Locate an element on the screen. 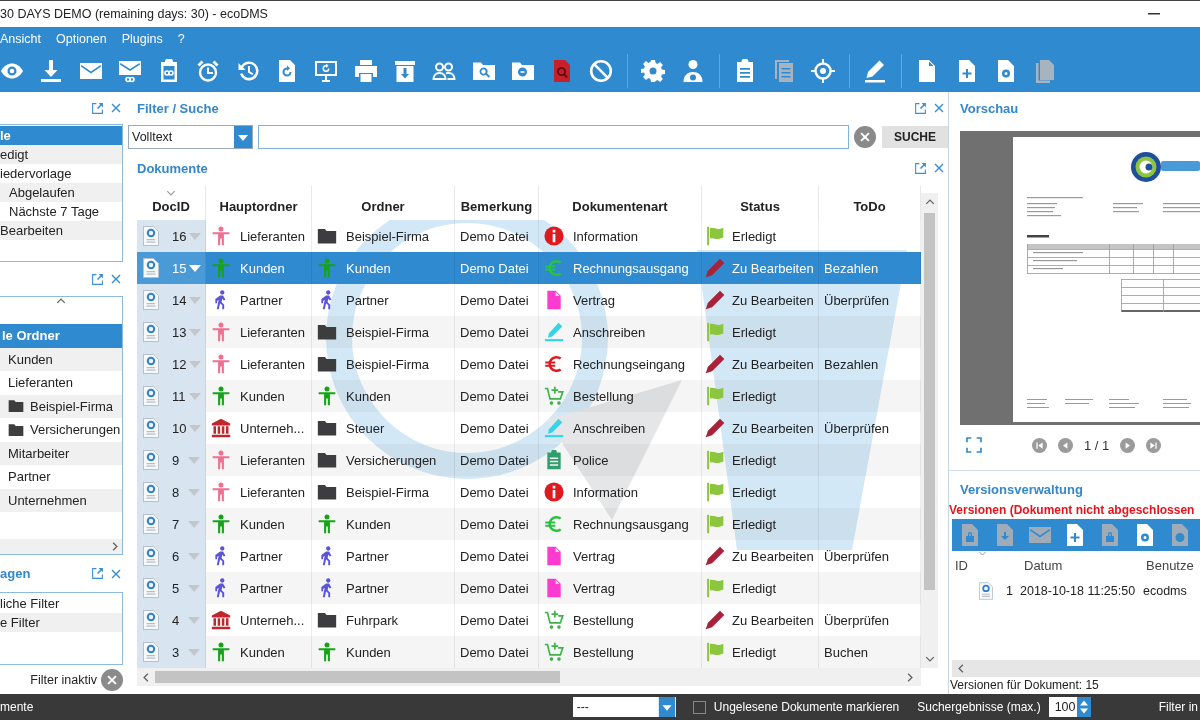 Image resolution: width=1200 pixels, height=720 pixels. tree-item: Versicherungen is located at coordinates (61, 430).